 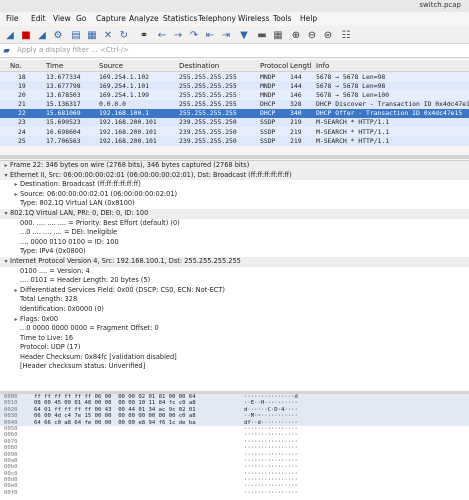 I want to click on packet-cell-no: 25, so click(x=22, y=140).